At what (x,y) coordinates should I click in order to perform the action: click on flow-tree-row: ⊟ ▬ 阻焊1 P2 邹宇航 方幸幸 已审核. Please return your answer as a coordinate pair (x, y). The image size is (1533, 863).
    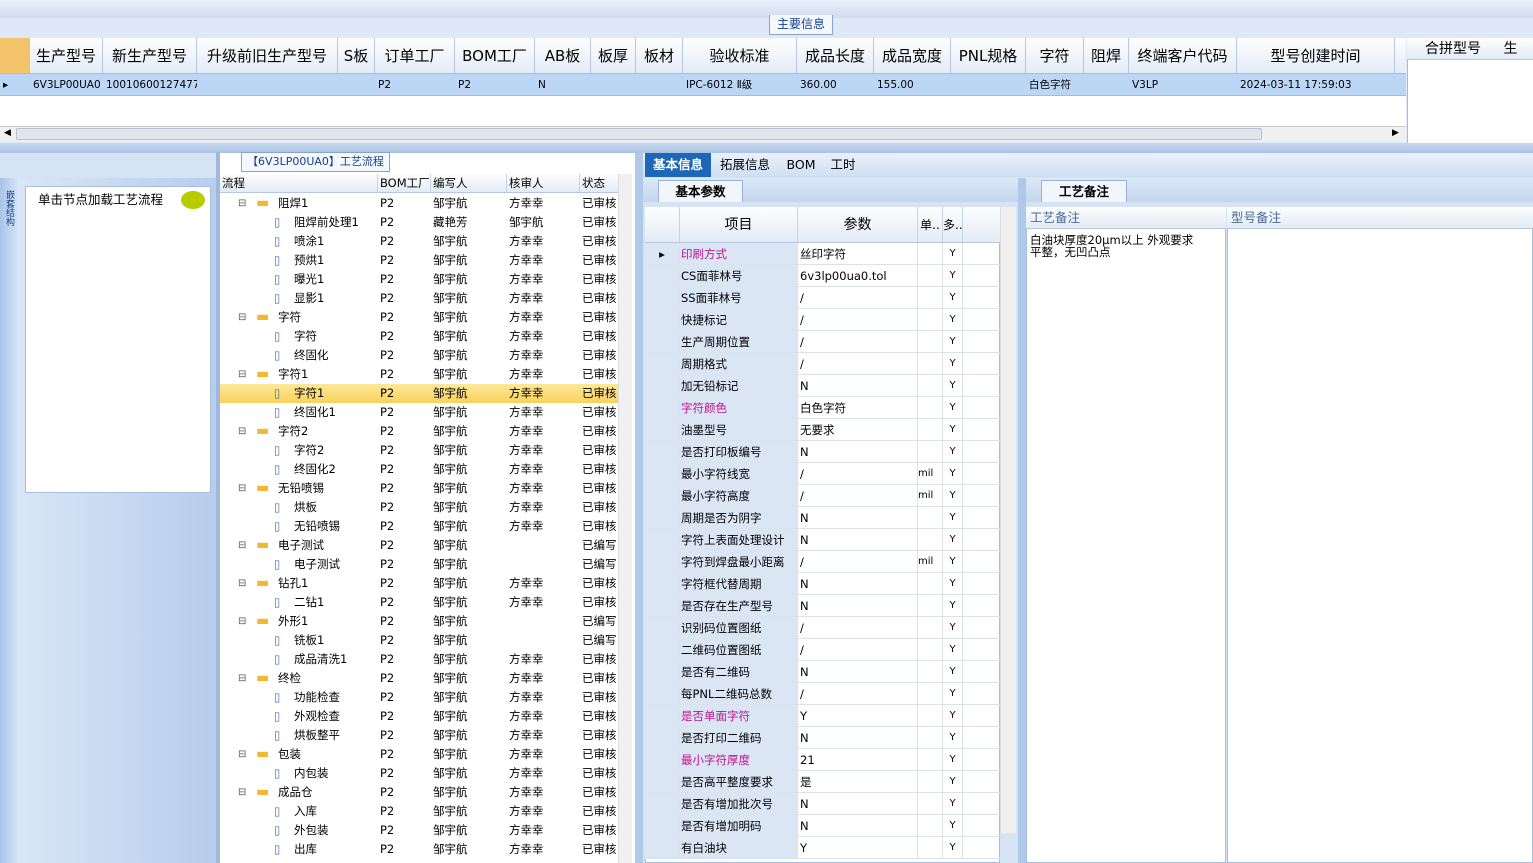
    Looking at the image, I should click on (419, 203).